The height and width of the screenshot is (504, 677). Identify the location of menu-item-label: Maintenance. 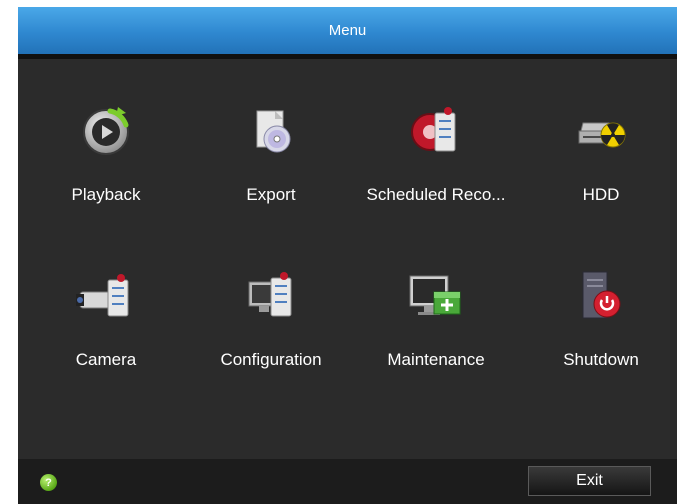
(436, 359).